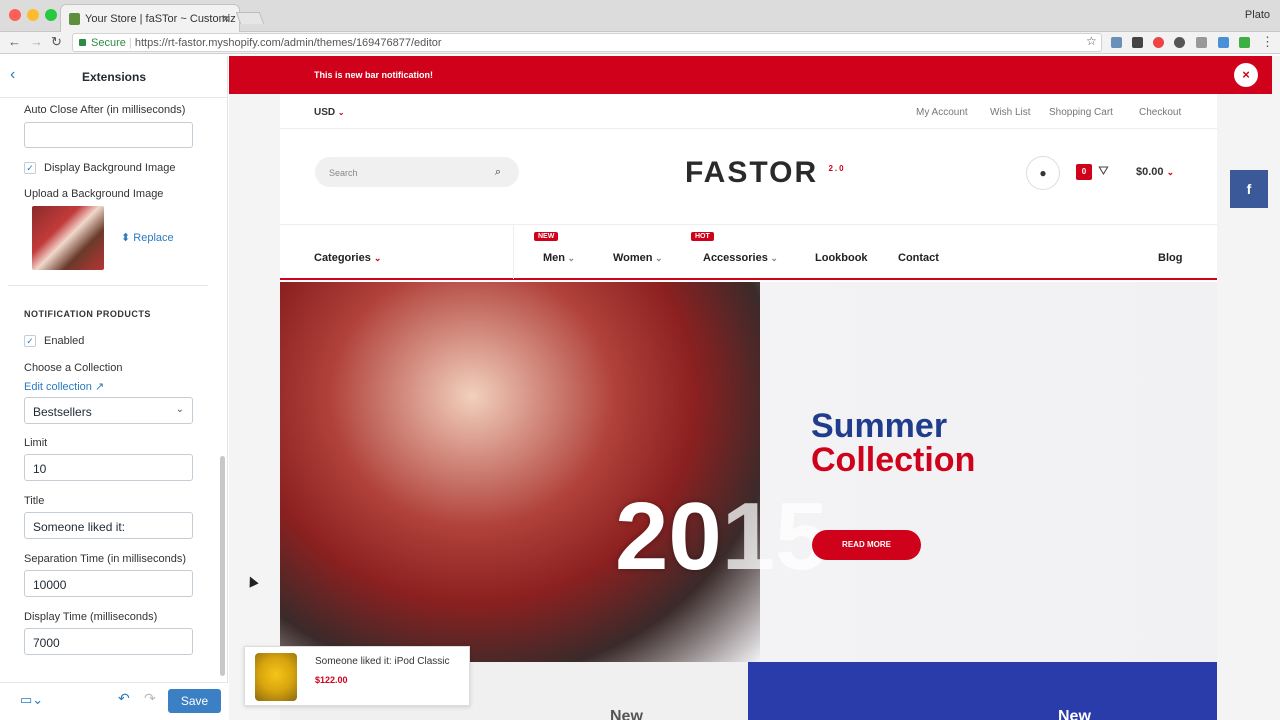 Image resolution: width=1280 pixels, height=720 pixels. I want to click on auto-close-input, so click(108, 135).